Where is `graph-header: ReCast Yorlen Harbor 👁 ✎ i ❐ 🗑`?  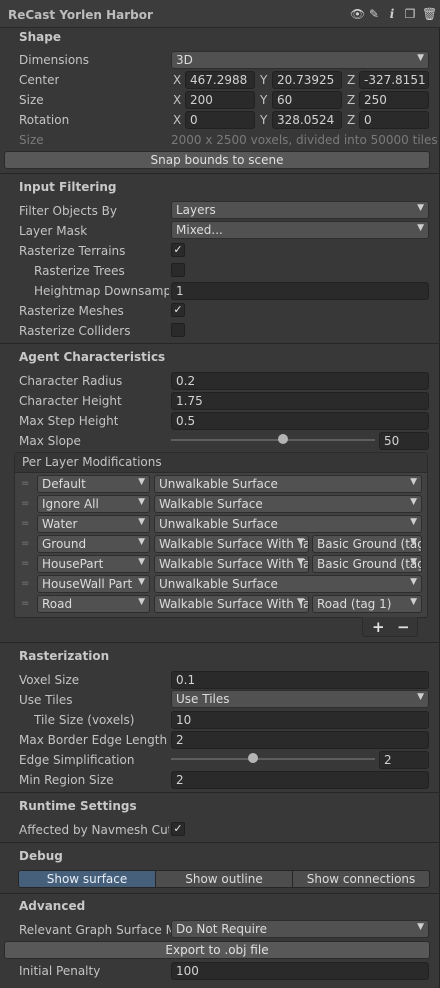
graph-header: ReCast Yorlen Harbor 👁 ✎ i ❐ 🗑 is located at coordinates (220, 14).